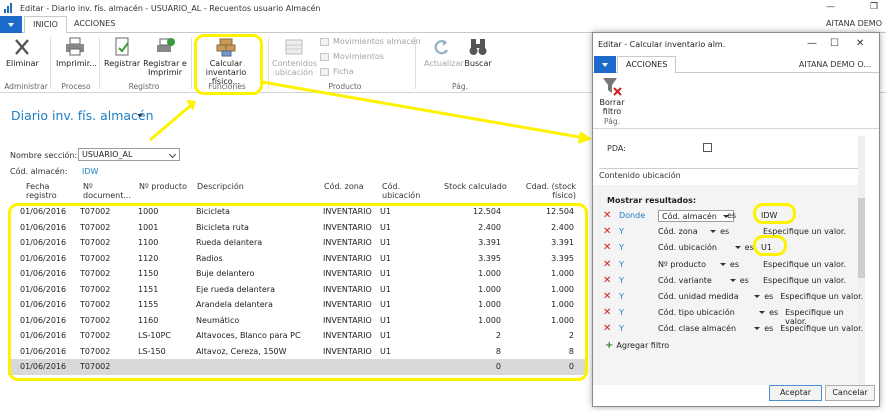  What do you see at coordinates (612, 96) in the screenshot?
I see `borrar-filtro-button: Borrar filtro` at bounding box center [612, 96].